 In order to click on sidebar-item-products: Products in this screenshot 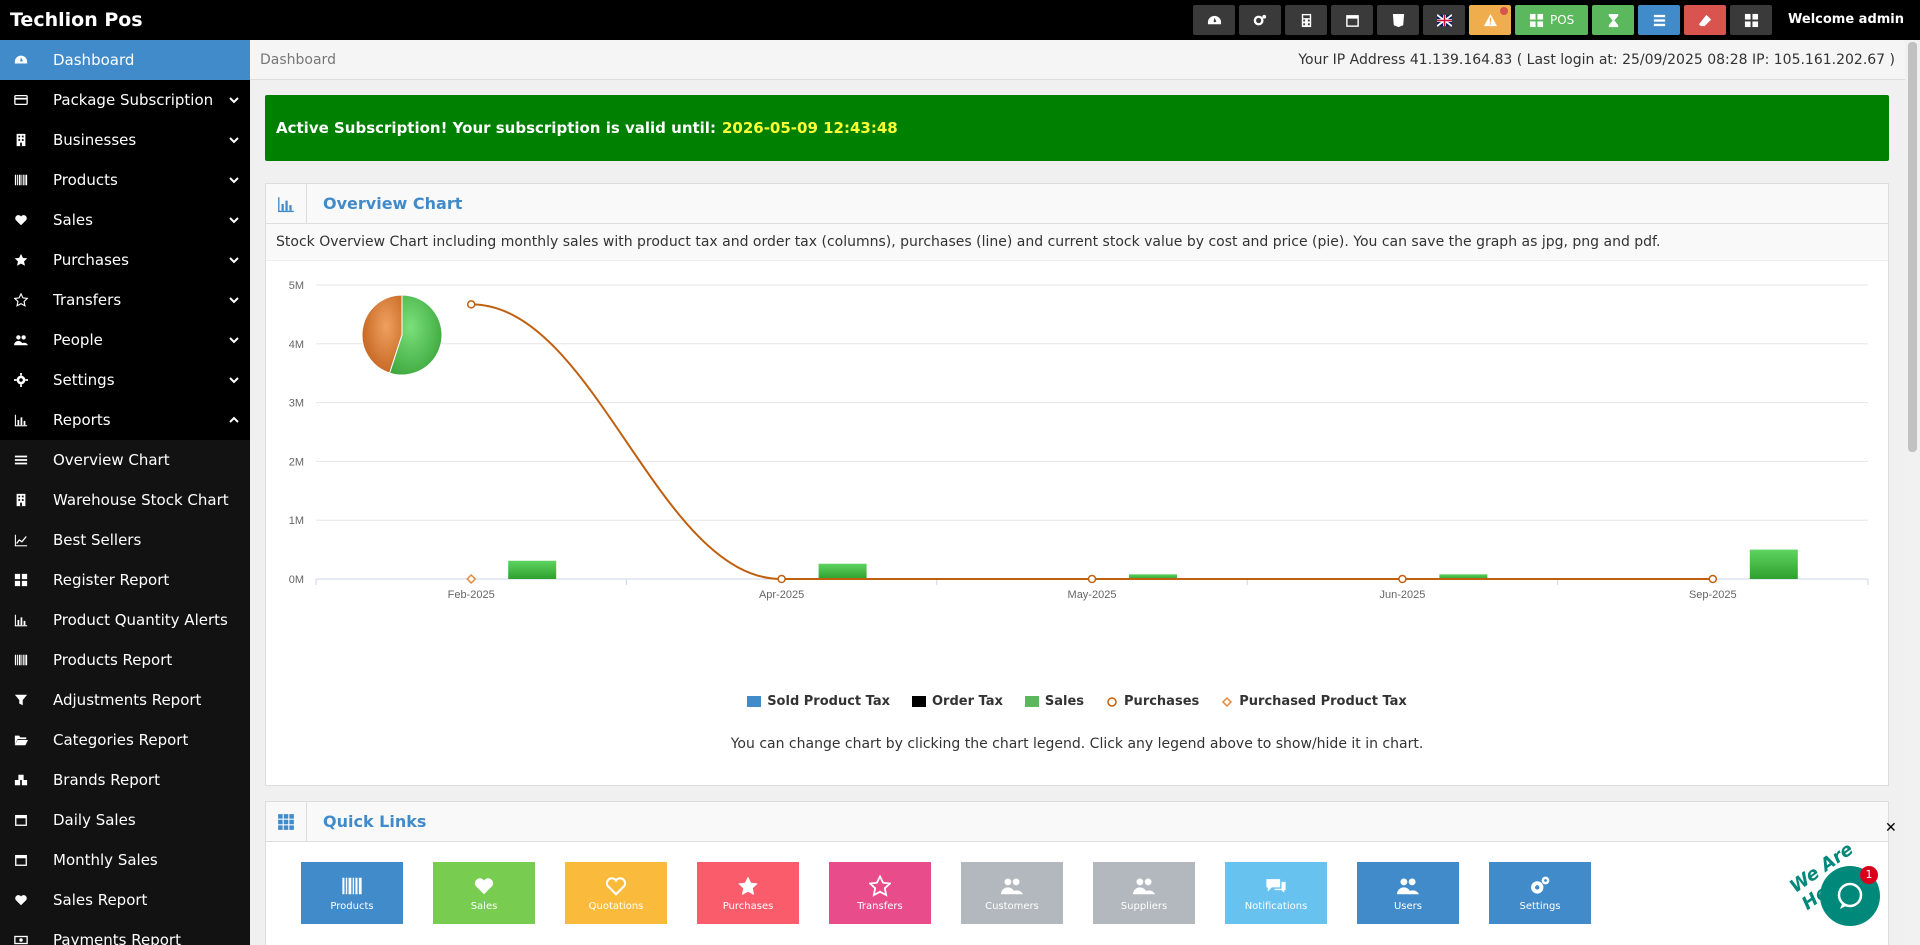, I will do `click(125, 180)`.